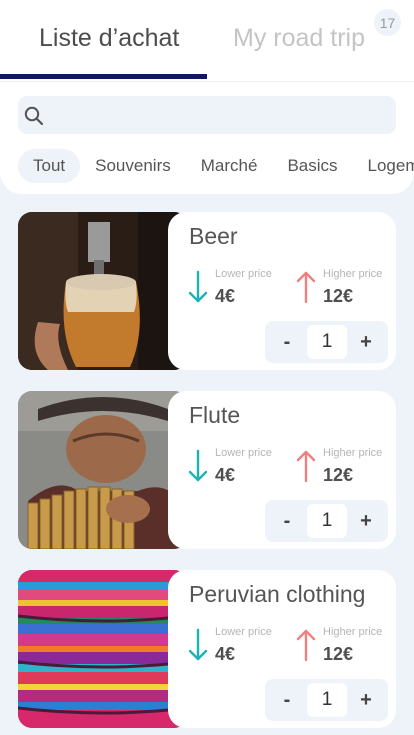  What do you see at coordinates (103, 76) in the screenshot?
I see `active-tab-indicator` at bounding box center [103, 76].